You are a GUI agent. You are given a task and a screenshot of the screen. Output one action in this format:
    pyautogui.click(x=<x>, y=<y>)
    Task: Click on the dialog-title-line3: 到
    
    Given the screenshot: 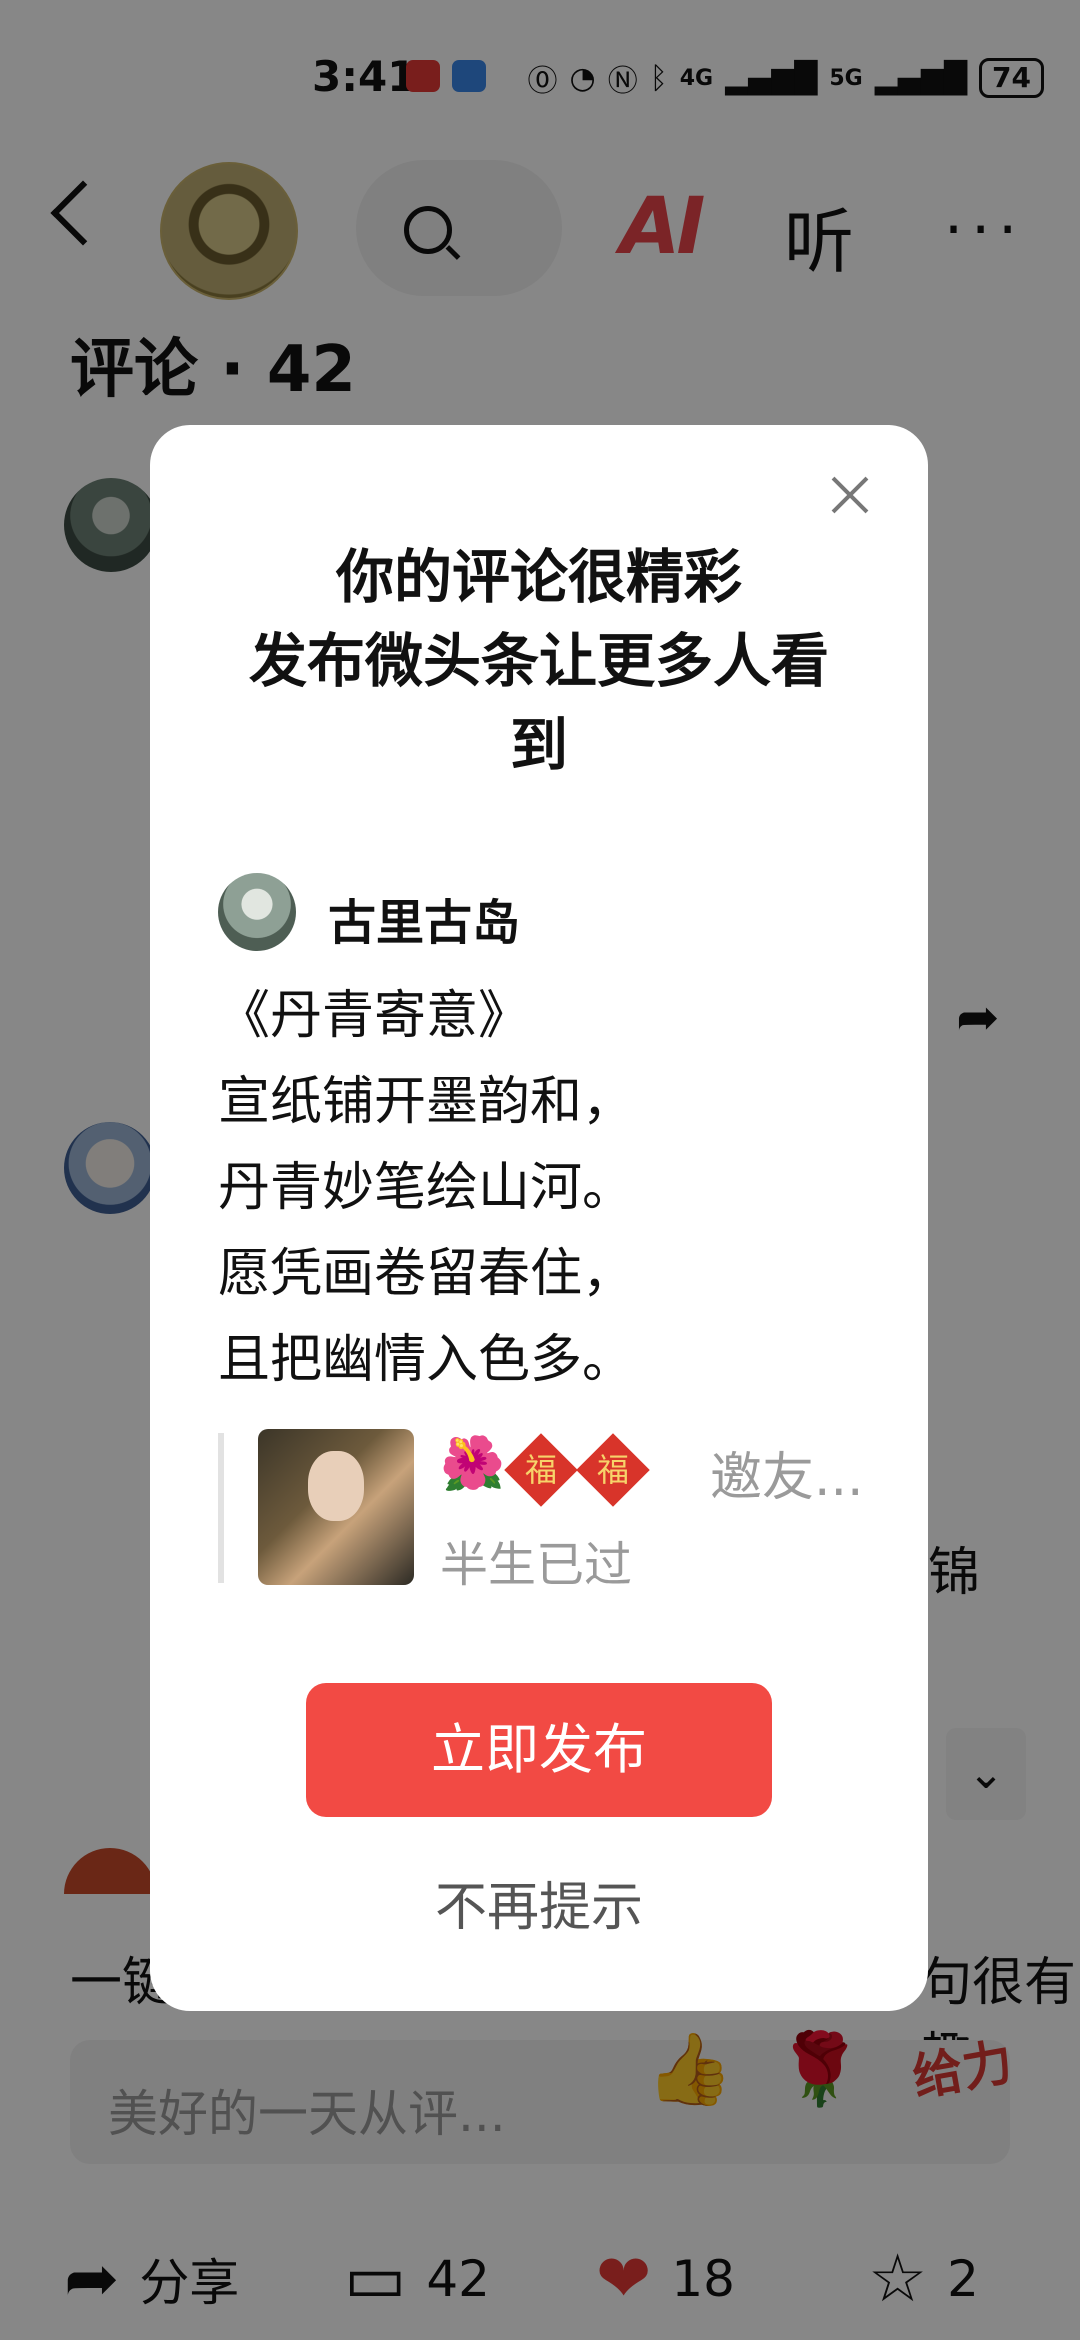 What is the action you would take?
    pyautogui.click(x=538, y=745)
    